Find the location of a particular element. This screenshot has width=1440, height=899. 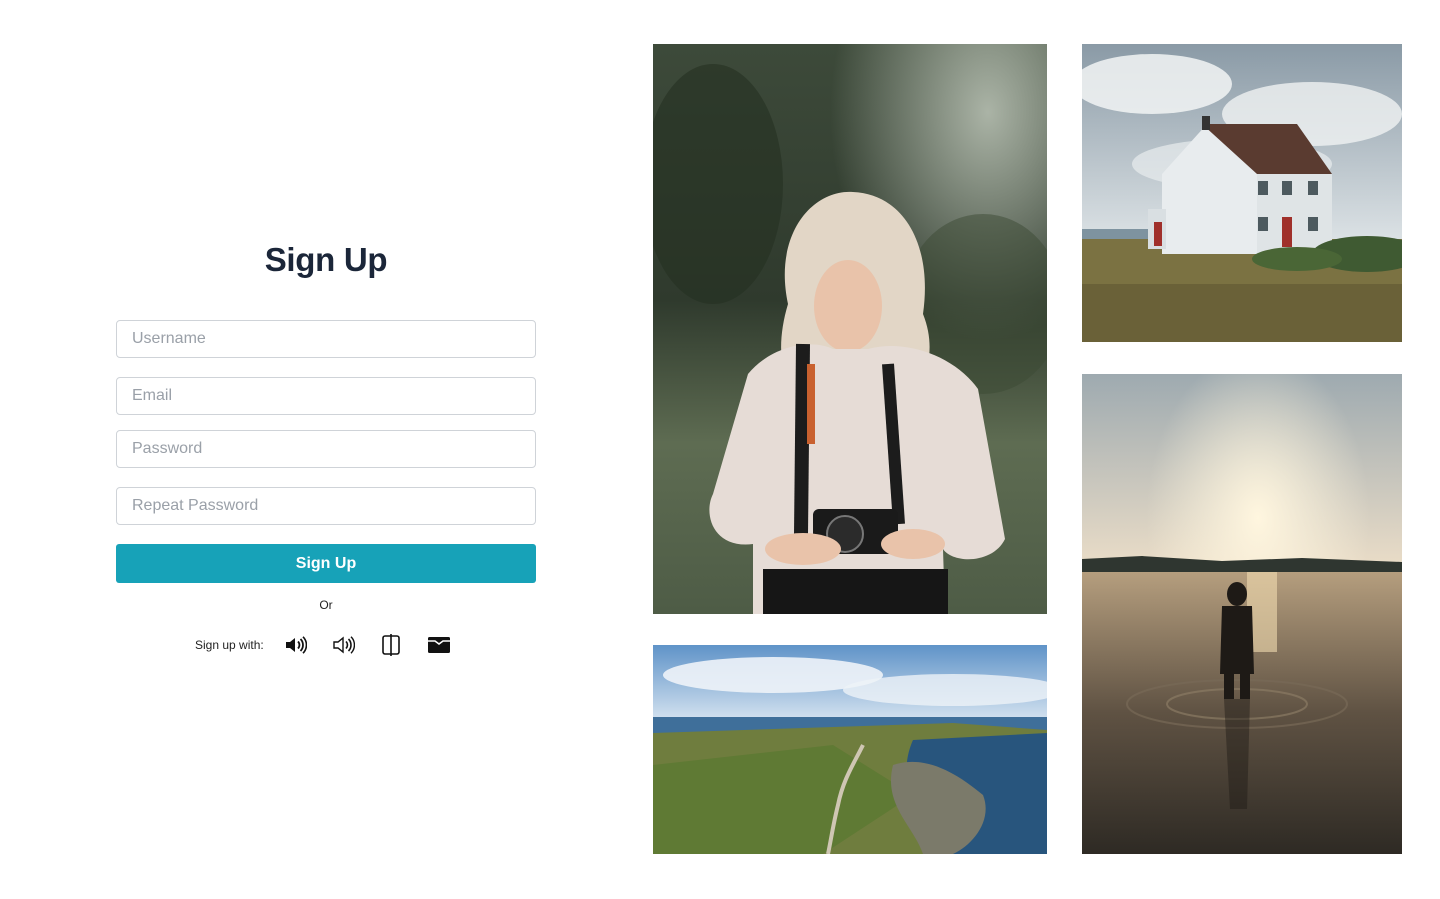

sunset-lake-photo is located at coordinates (1242, 614).